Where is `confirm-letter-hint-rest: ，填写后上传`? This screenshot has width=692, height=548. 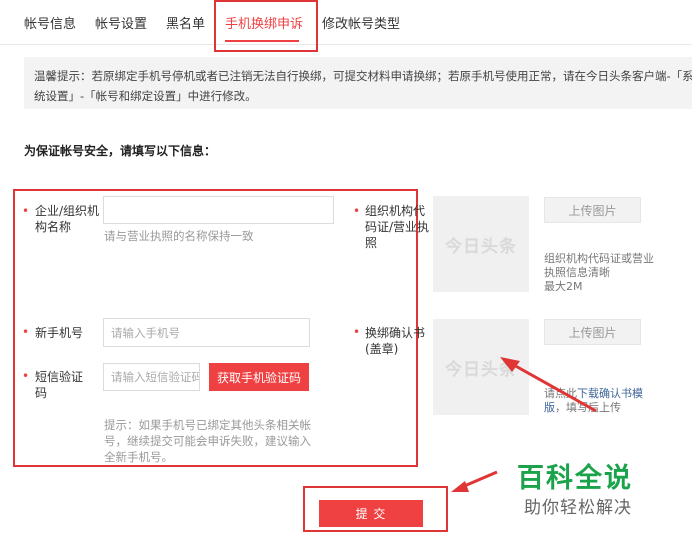
confirm-letter-hint-rest: ，填写后上传 is located at coordinates (588, 407).